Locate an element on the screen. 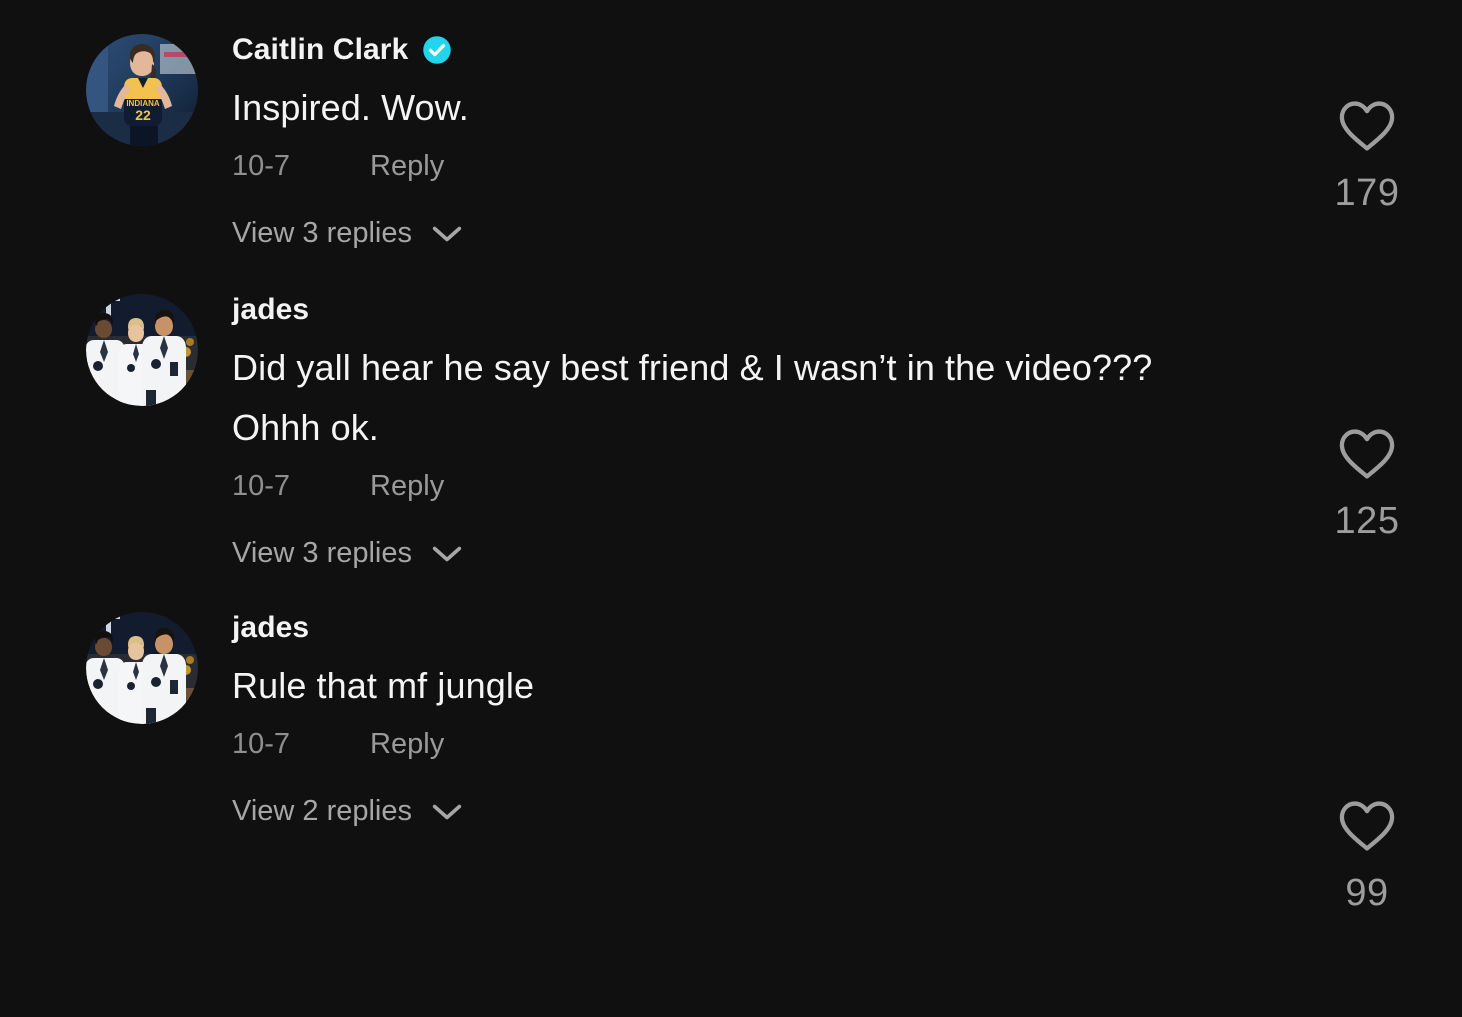 The width and height of the screenshot is (1462, 1017). like-group: 179 is located at coordinates (1367, 156).